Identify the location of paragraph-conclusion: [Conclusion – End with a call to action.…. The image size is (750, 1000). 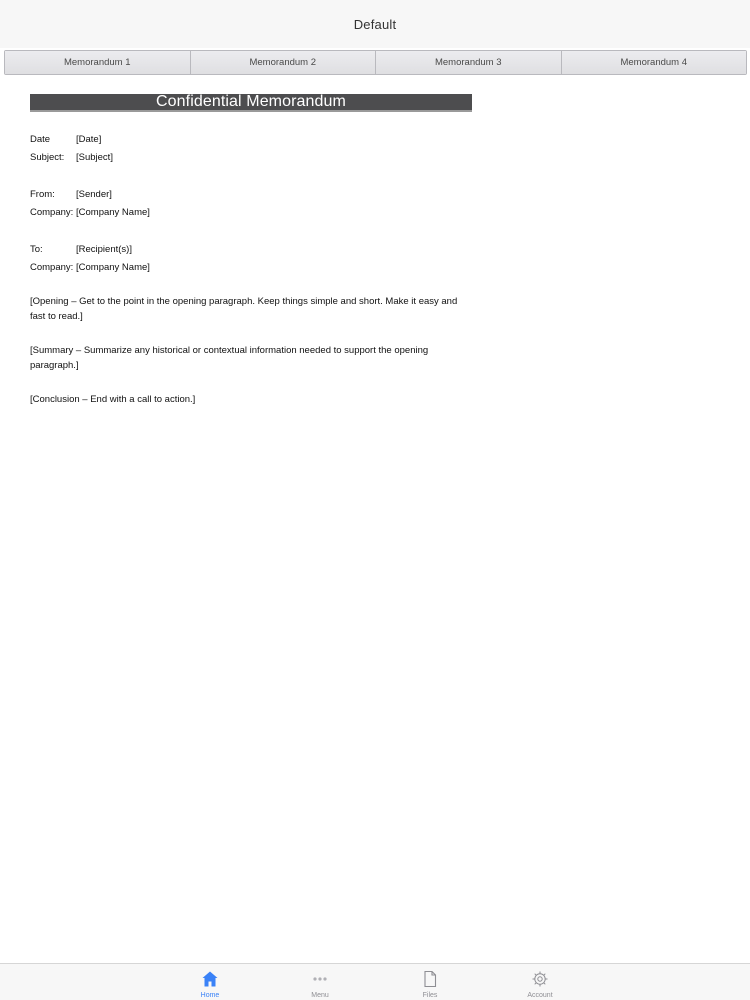
(113, 399).